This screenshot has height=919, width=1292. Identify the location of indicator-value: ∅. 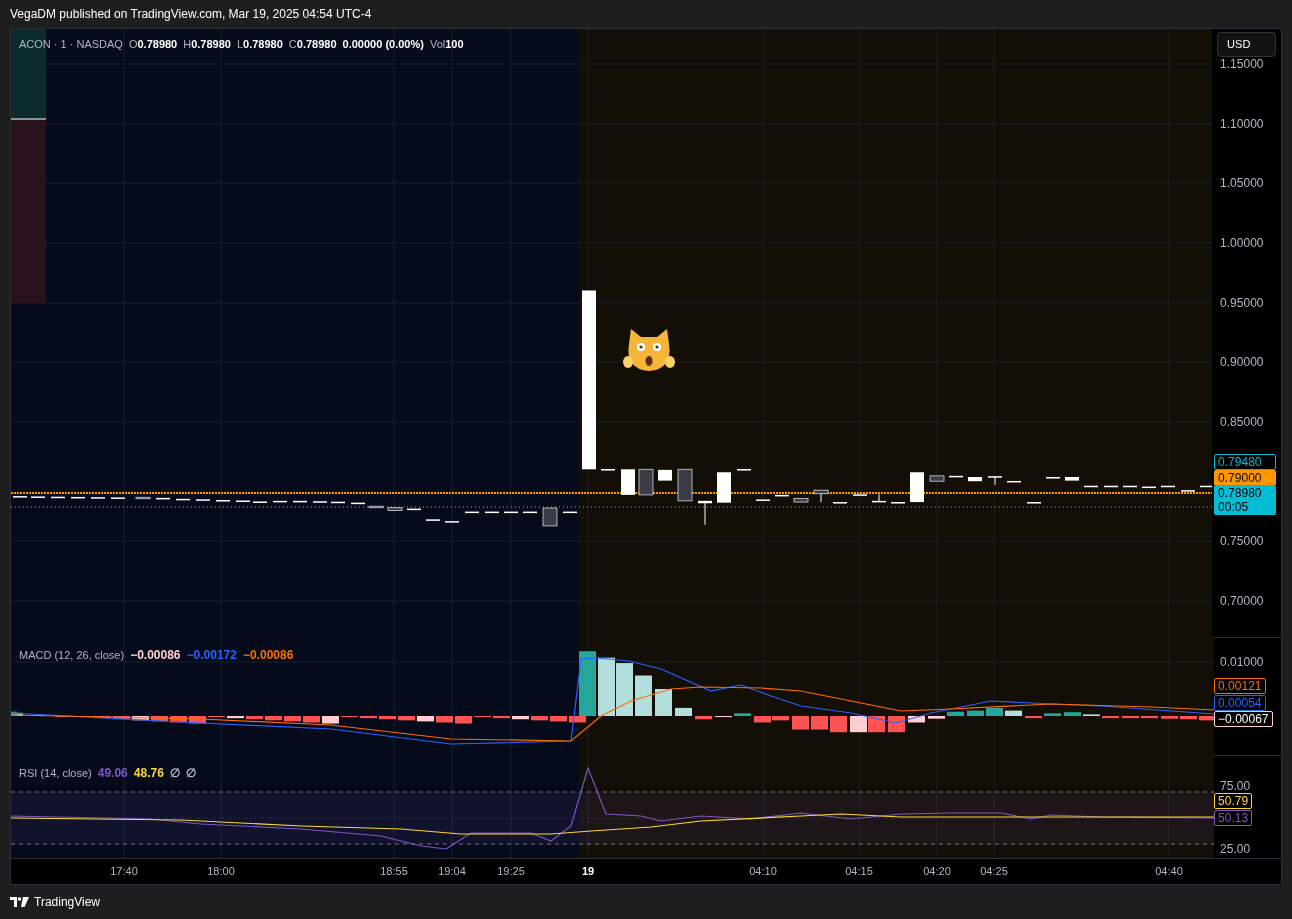
(174, 773).